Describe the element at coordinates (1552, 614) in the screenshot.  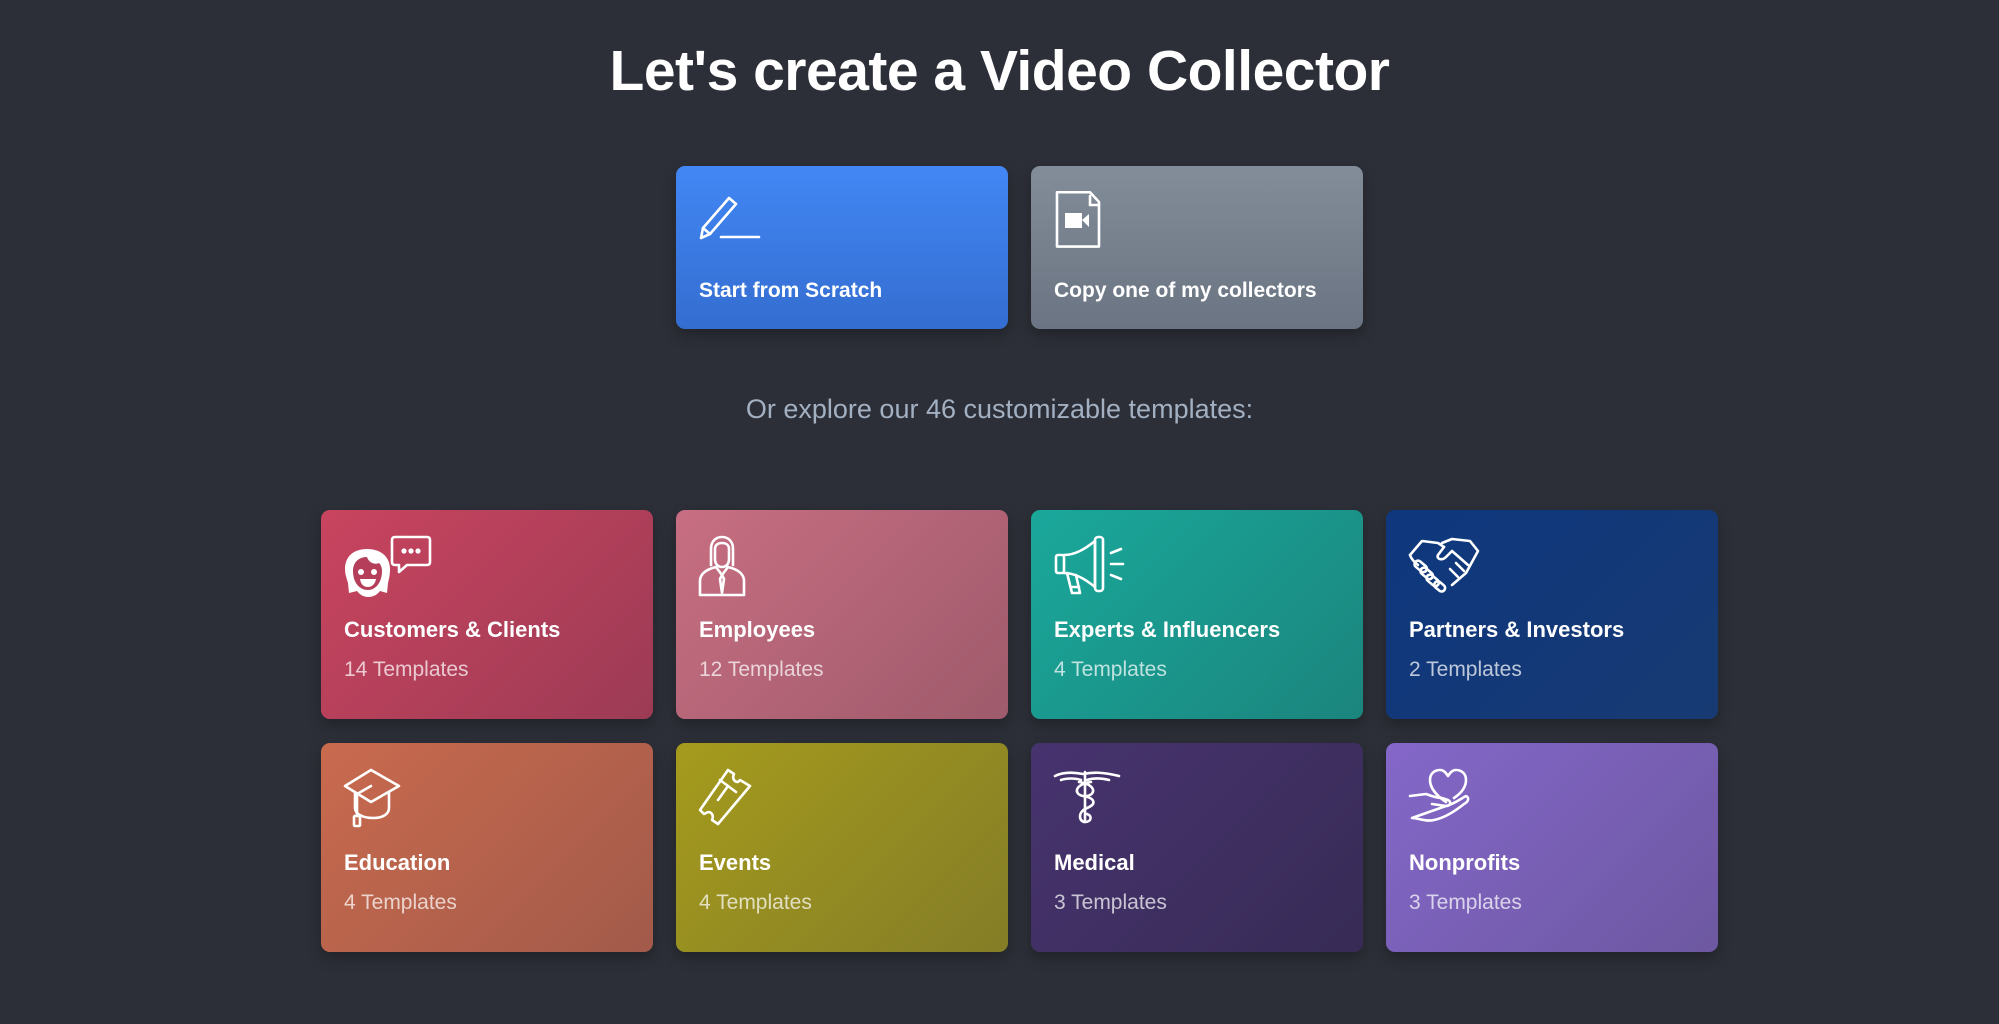
I see `template-card-partners-investors: Partners & Investors 2 Templates` at that location.